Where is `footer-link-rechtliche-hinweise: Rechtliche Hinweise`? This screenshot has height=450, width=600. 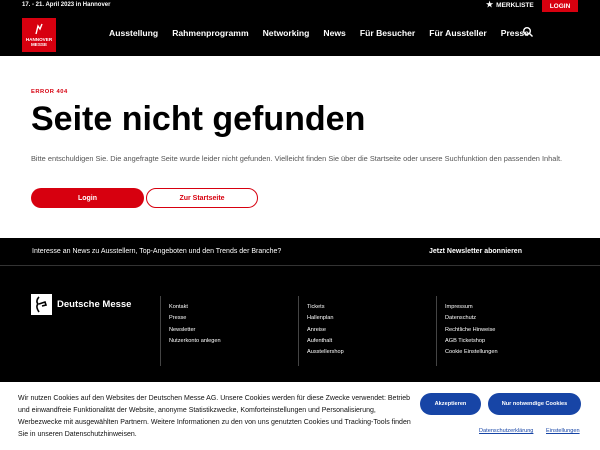 footer-link-rechtliche-hinweise: Rechtliche Hinweise is located at coordinates (471, 330).